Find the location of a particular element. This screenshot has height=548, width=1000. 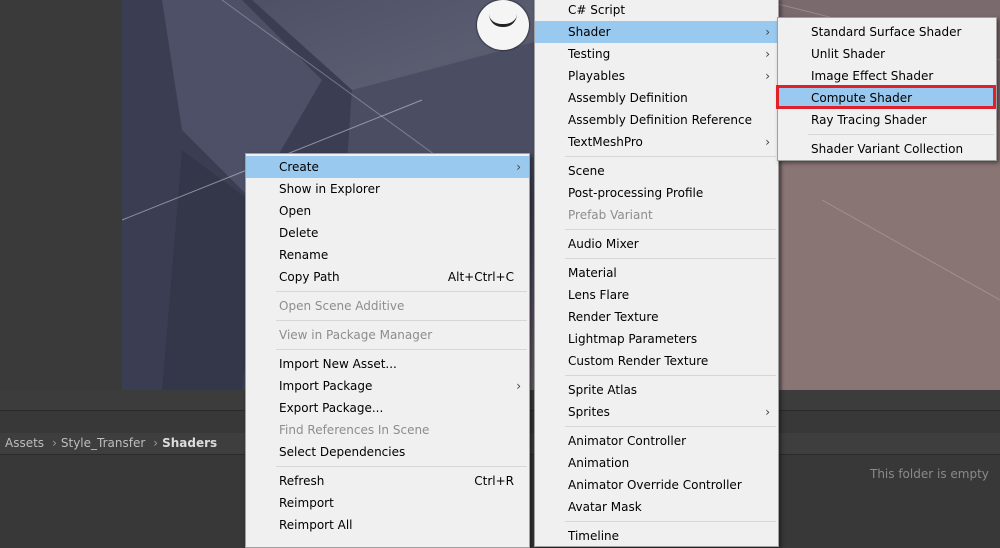

menu-item-testing: Testing › is located at coordinates (656, 54).